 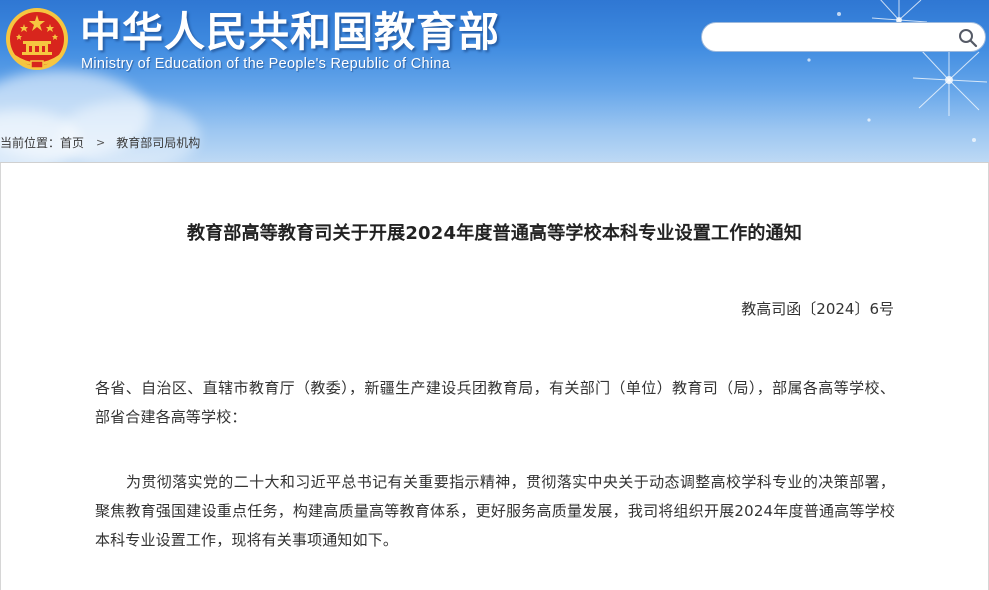 What do you see at coordinates (30, 142) in the screenshot?
I see `breadcrumb-prefix: 当前位置：` at bounding box center [30, 142].